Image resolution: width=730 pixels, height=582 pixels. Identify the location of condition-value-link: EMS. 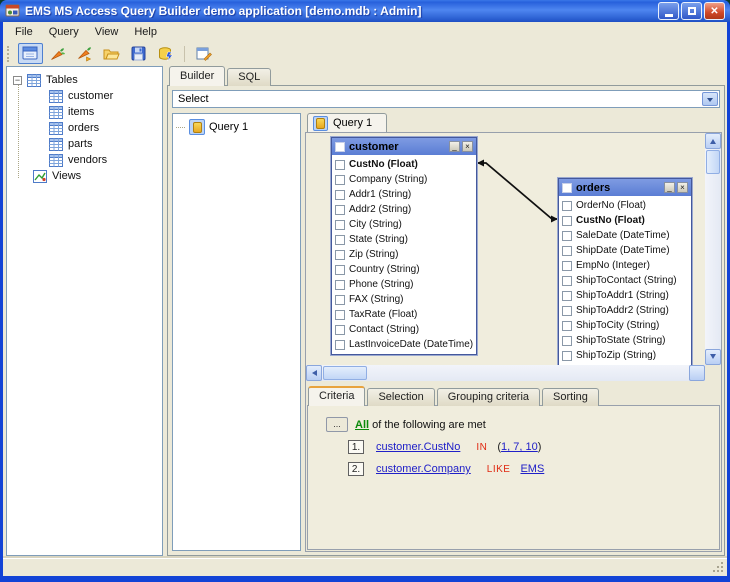
(532, 469).